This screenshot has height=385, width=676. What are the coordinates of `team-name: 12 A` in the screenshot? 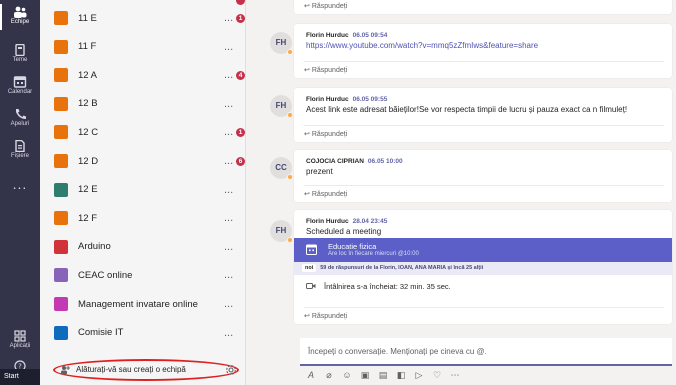 It's located at (88, 75).